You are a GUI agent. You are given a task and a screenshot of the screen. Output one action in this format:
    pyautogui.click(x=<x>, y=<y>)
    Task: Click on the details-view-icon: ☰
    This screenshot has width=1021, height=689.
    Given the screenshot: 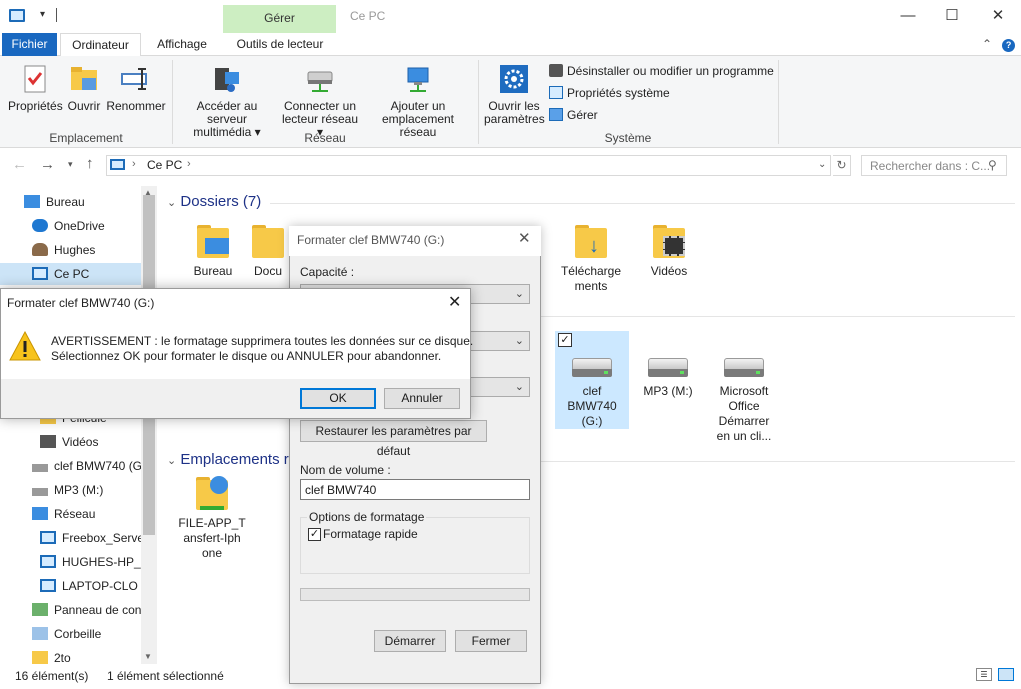 What is the action you would take?
    pyautogui.click(x=984, y=674)
    